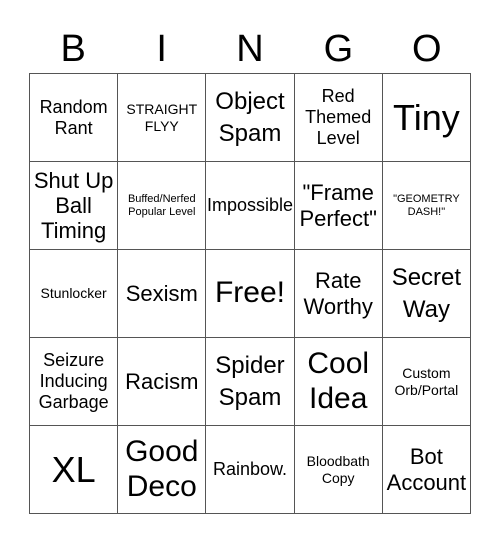 This screenshot has width=500, height=544. I want to click on bingo-header: B I N G O, so click(250, 49).